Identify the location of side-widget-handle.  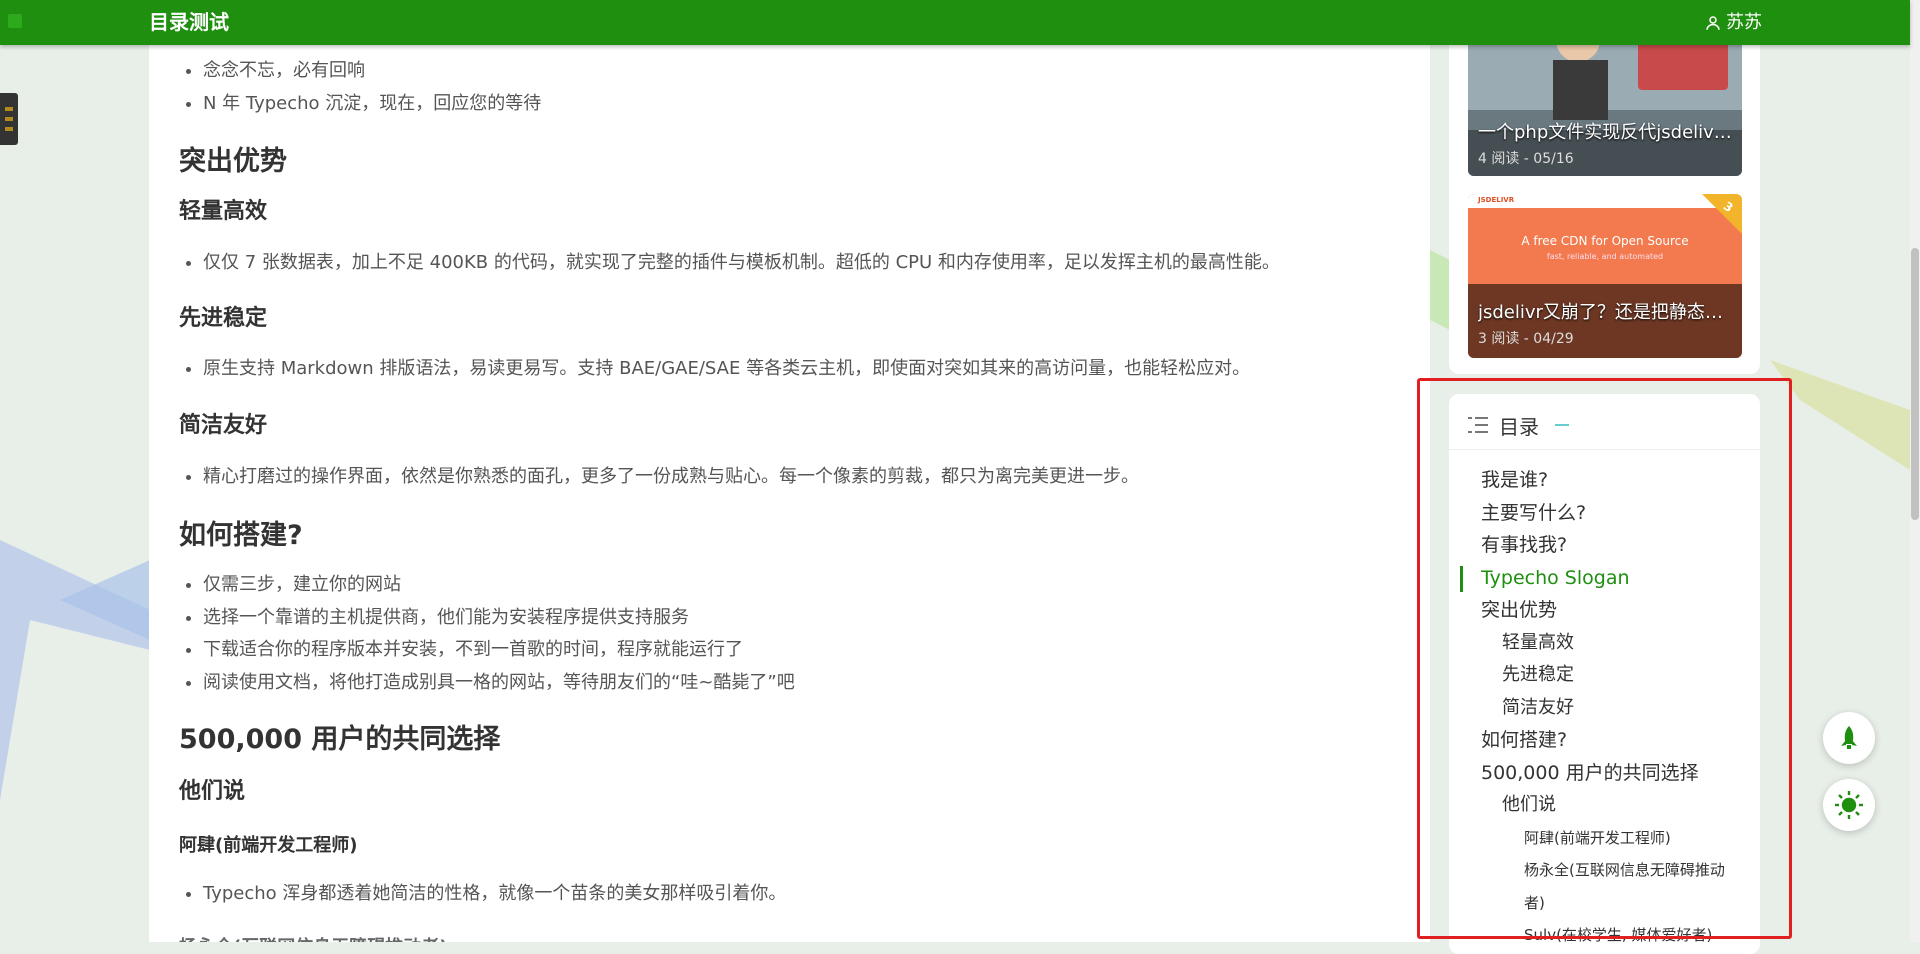
(9, 119).